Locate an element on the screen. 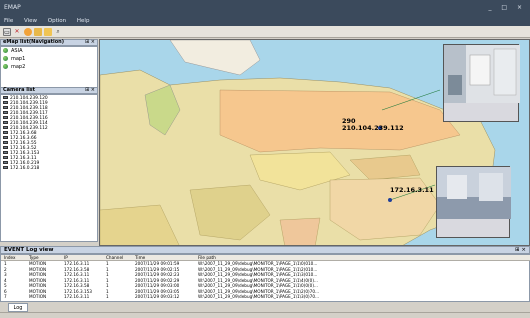 The width and height of the screenshot is (530, 318). map-camera-ip: 172.16.3.11 is located at coordinates (412, 190).